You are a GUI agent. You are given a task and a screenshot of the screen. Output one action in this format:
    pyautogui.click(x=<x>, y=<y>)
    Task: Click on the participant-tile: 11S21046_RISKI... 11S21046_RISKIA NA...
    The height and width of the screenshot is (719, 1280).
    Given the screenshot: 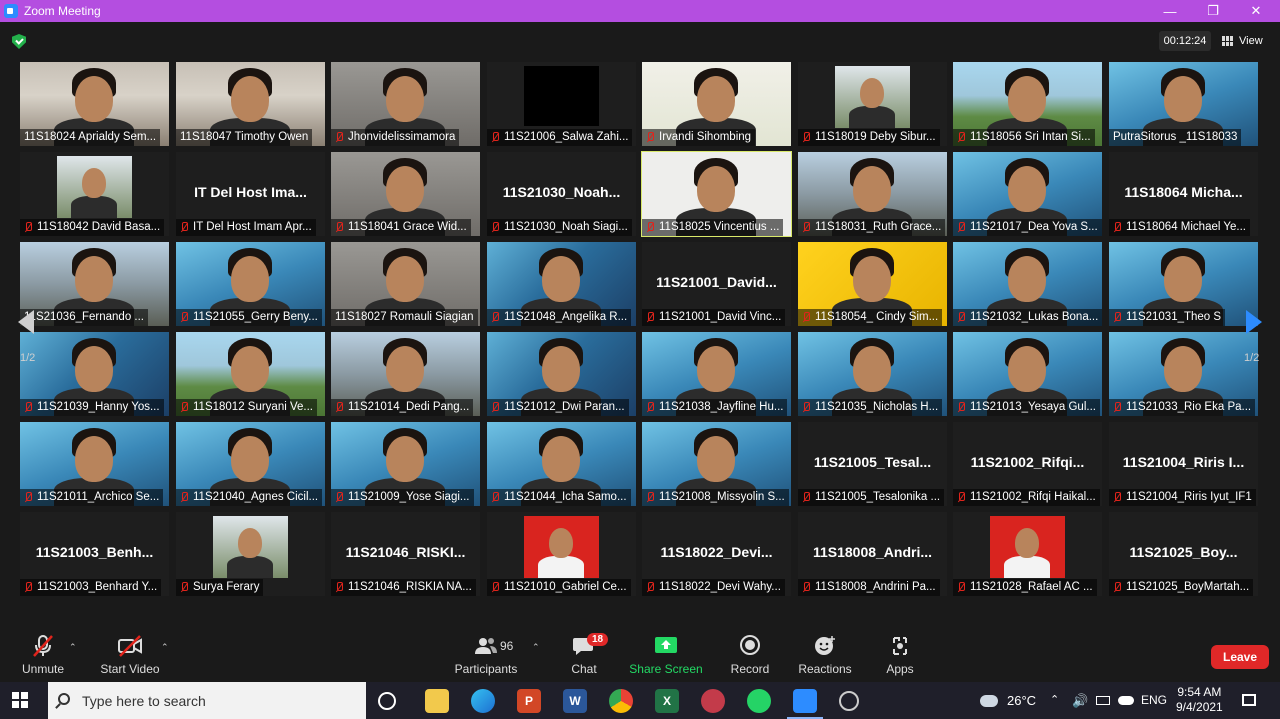 What is the action you would take?
    pyautogui.click(x=405, y=554)
    